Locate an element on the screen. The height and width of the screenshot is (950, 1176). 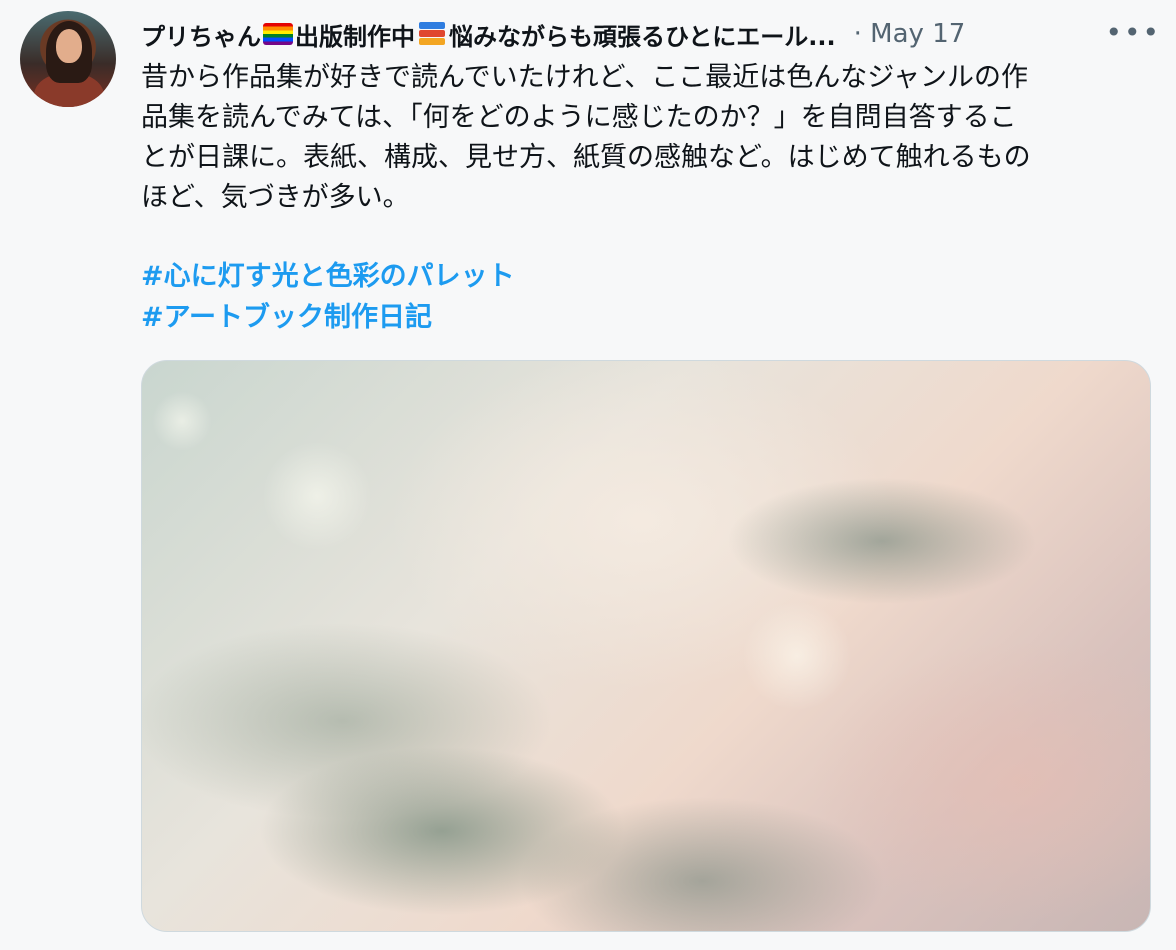
avatar-face is located at coordinates (69, 46).